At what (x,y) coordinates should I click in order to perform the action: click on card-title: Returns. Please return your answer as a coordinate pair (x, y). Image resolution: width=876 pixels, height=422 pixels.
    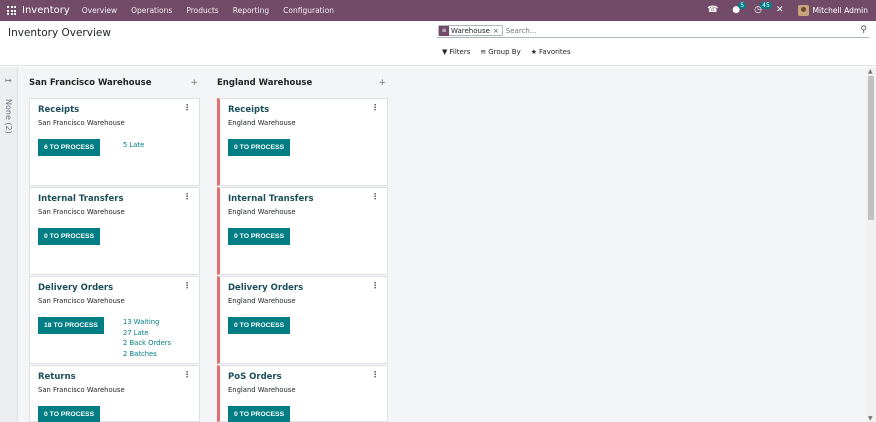
    Looking at the image, I should click on (57, 377).